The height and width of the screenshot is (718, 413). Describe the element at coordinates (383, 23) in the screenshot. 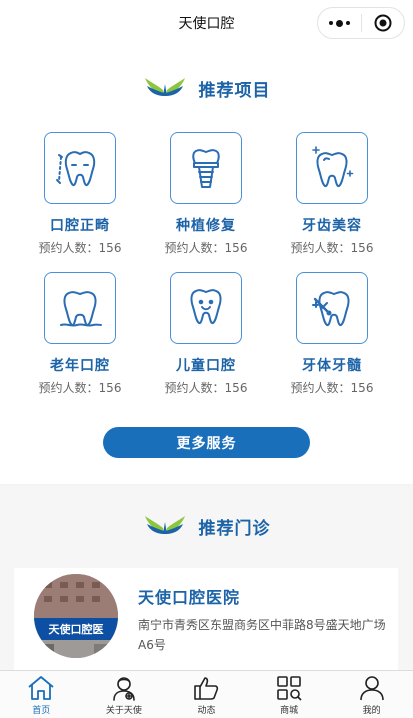

I see `close-mini-program-icon` at that location.